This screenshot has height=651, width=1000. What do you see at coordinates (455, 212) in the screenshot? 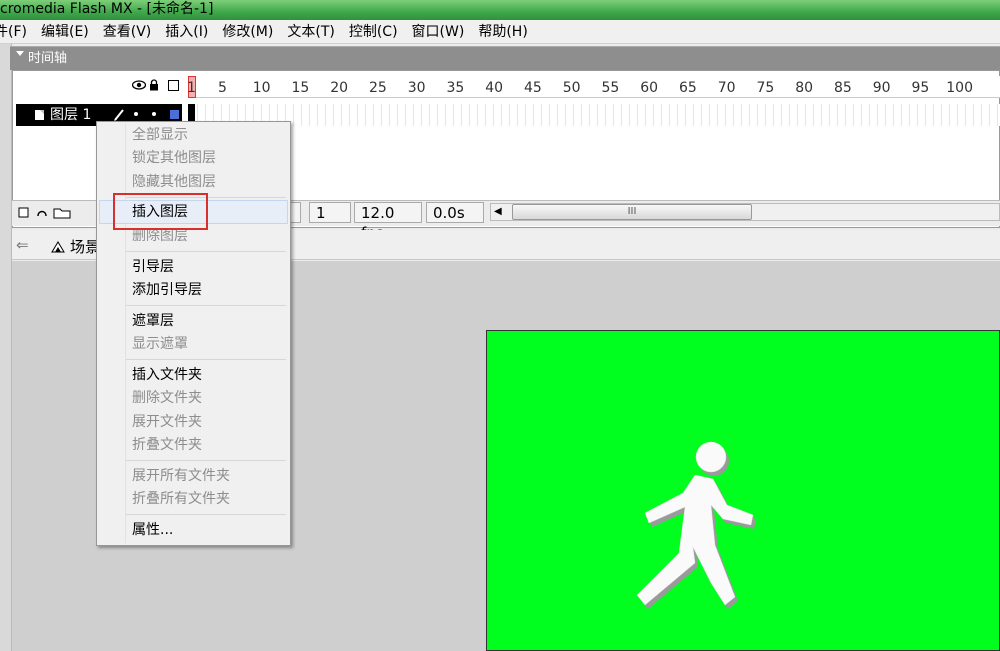
I see `elapsed-time: 0.0s` at bounding box center [455, 212].